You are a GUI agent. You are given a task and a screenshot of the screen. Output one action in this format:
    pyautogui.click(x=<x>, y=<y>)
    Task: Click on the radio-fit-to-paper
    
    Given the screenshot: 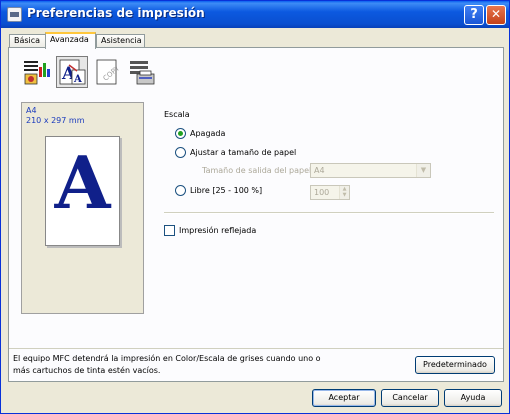 What is the action you would take?
    pyautogui.click(x=180, y=152)
    